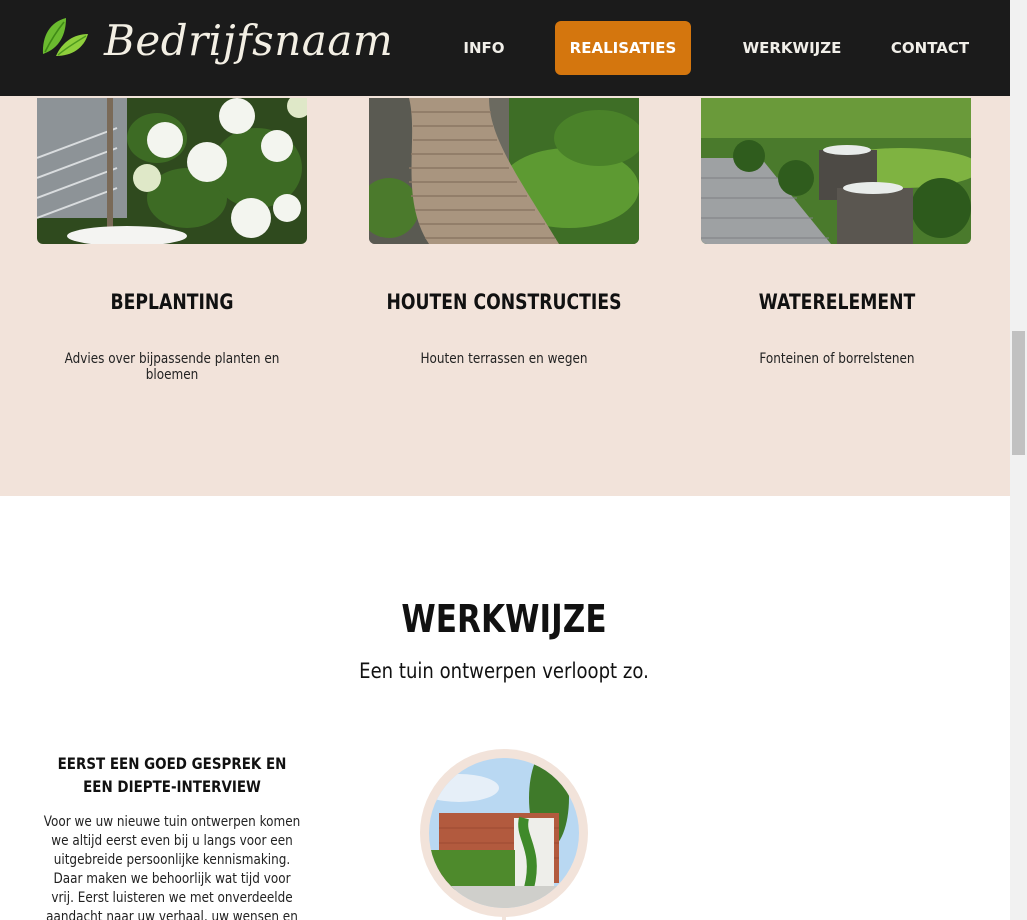  Describe the element at coordinates (837, 359) in the screenshot. I see `service-description-waterelement: Fonteinen of borrelstenen` at that location.